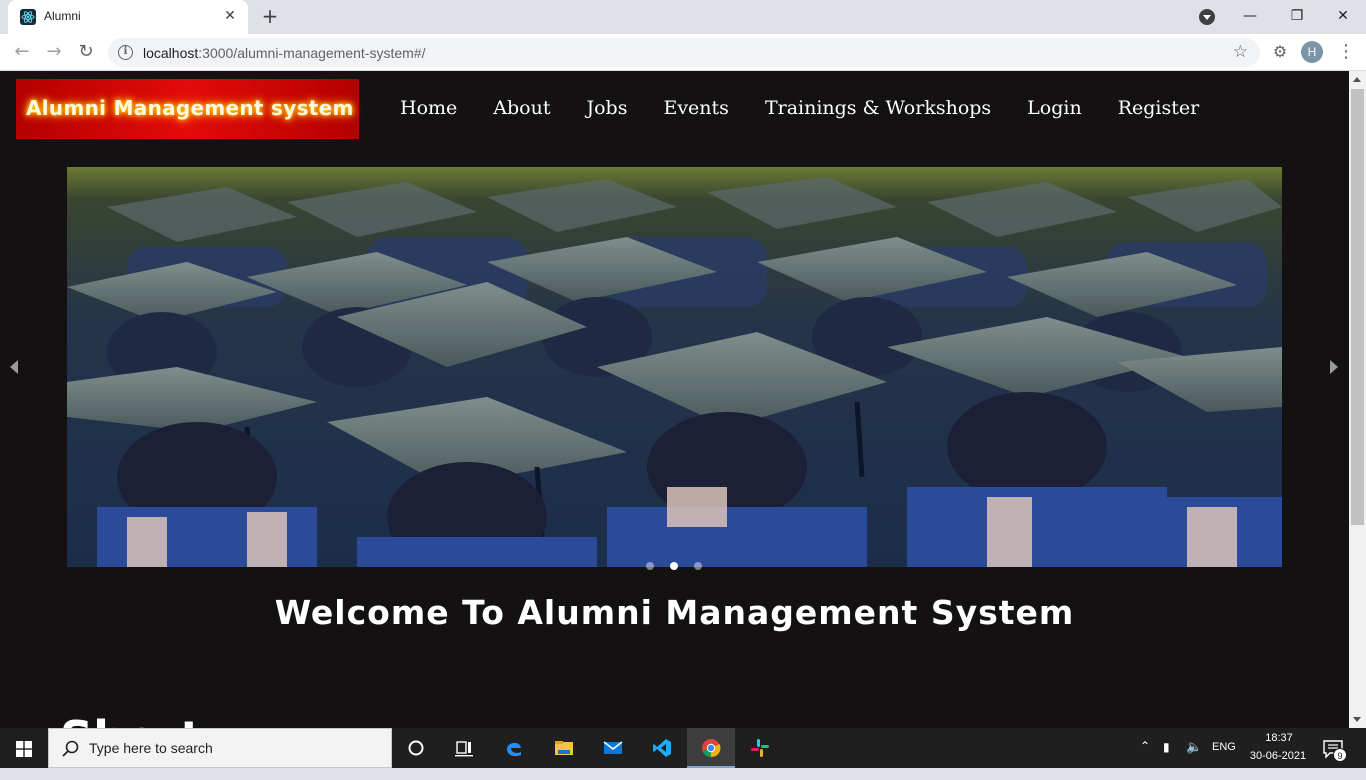  I want to click on chrome-button, so click(711, 748).